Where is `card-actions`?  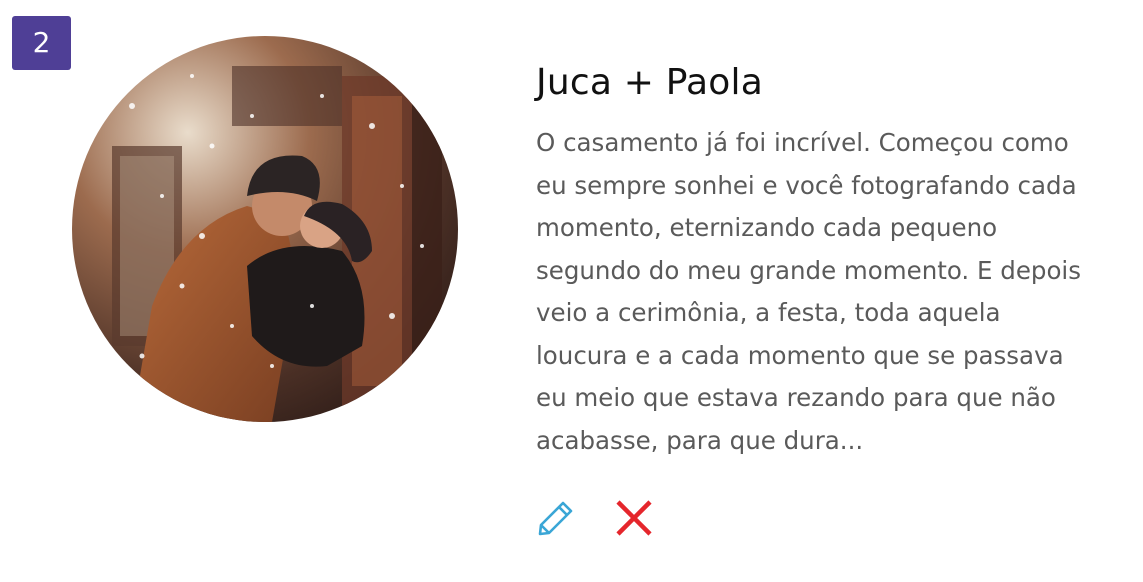 card-actions is located at coordinates (595, 520).